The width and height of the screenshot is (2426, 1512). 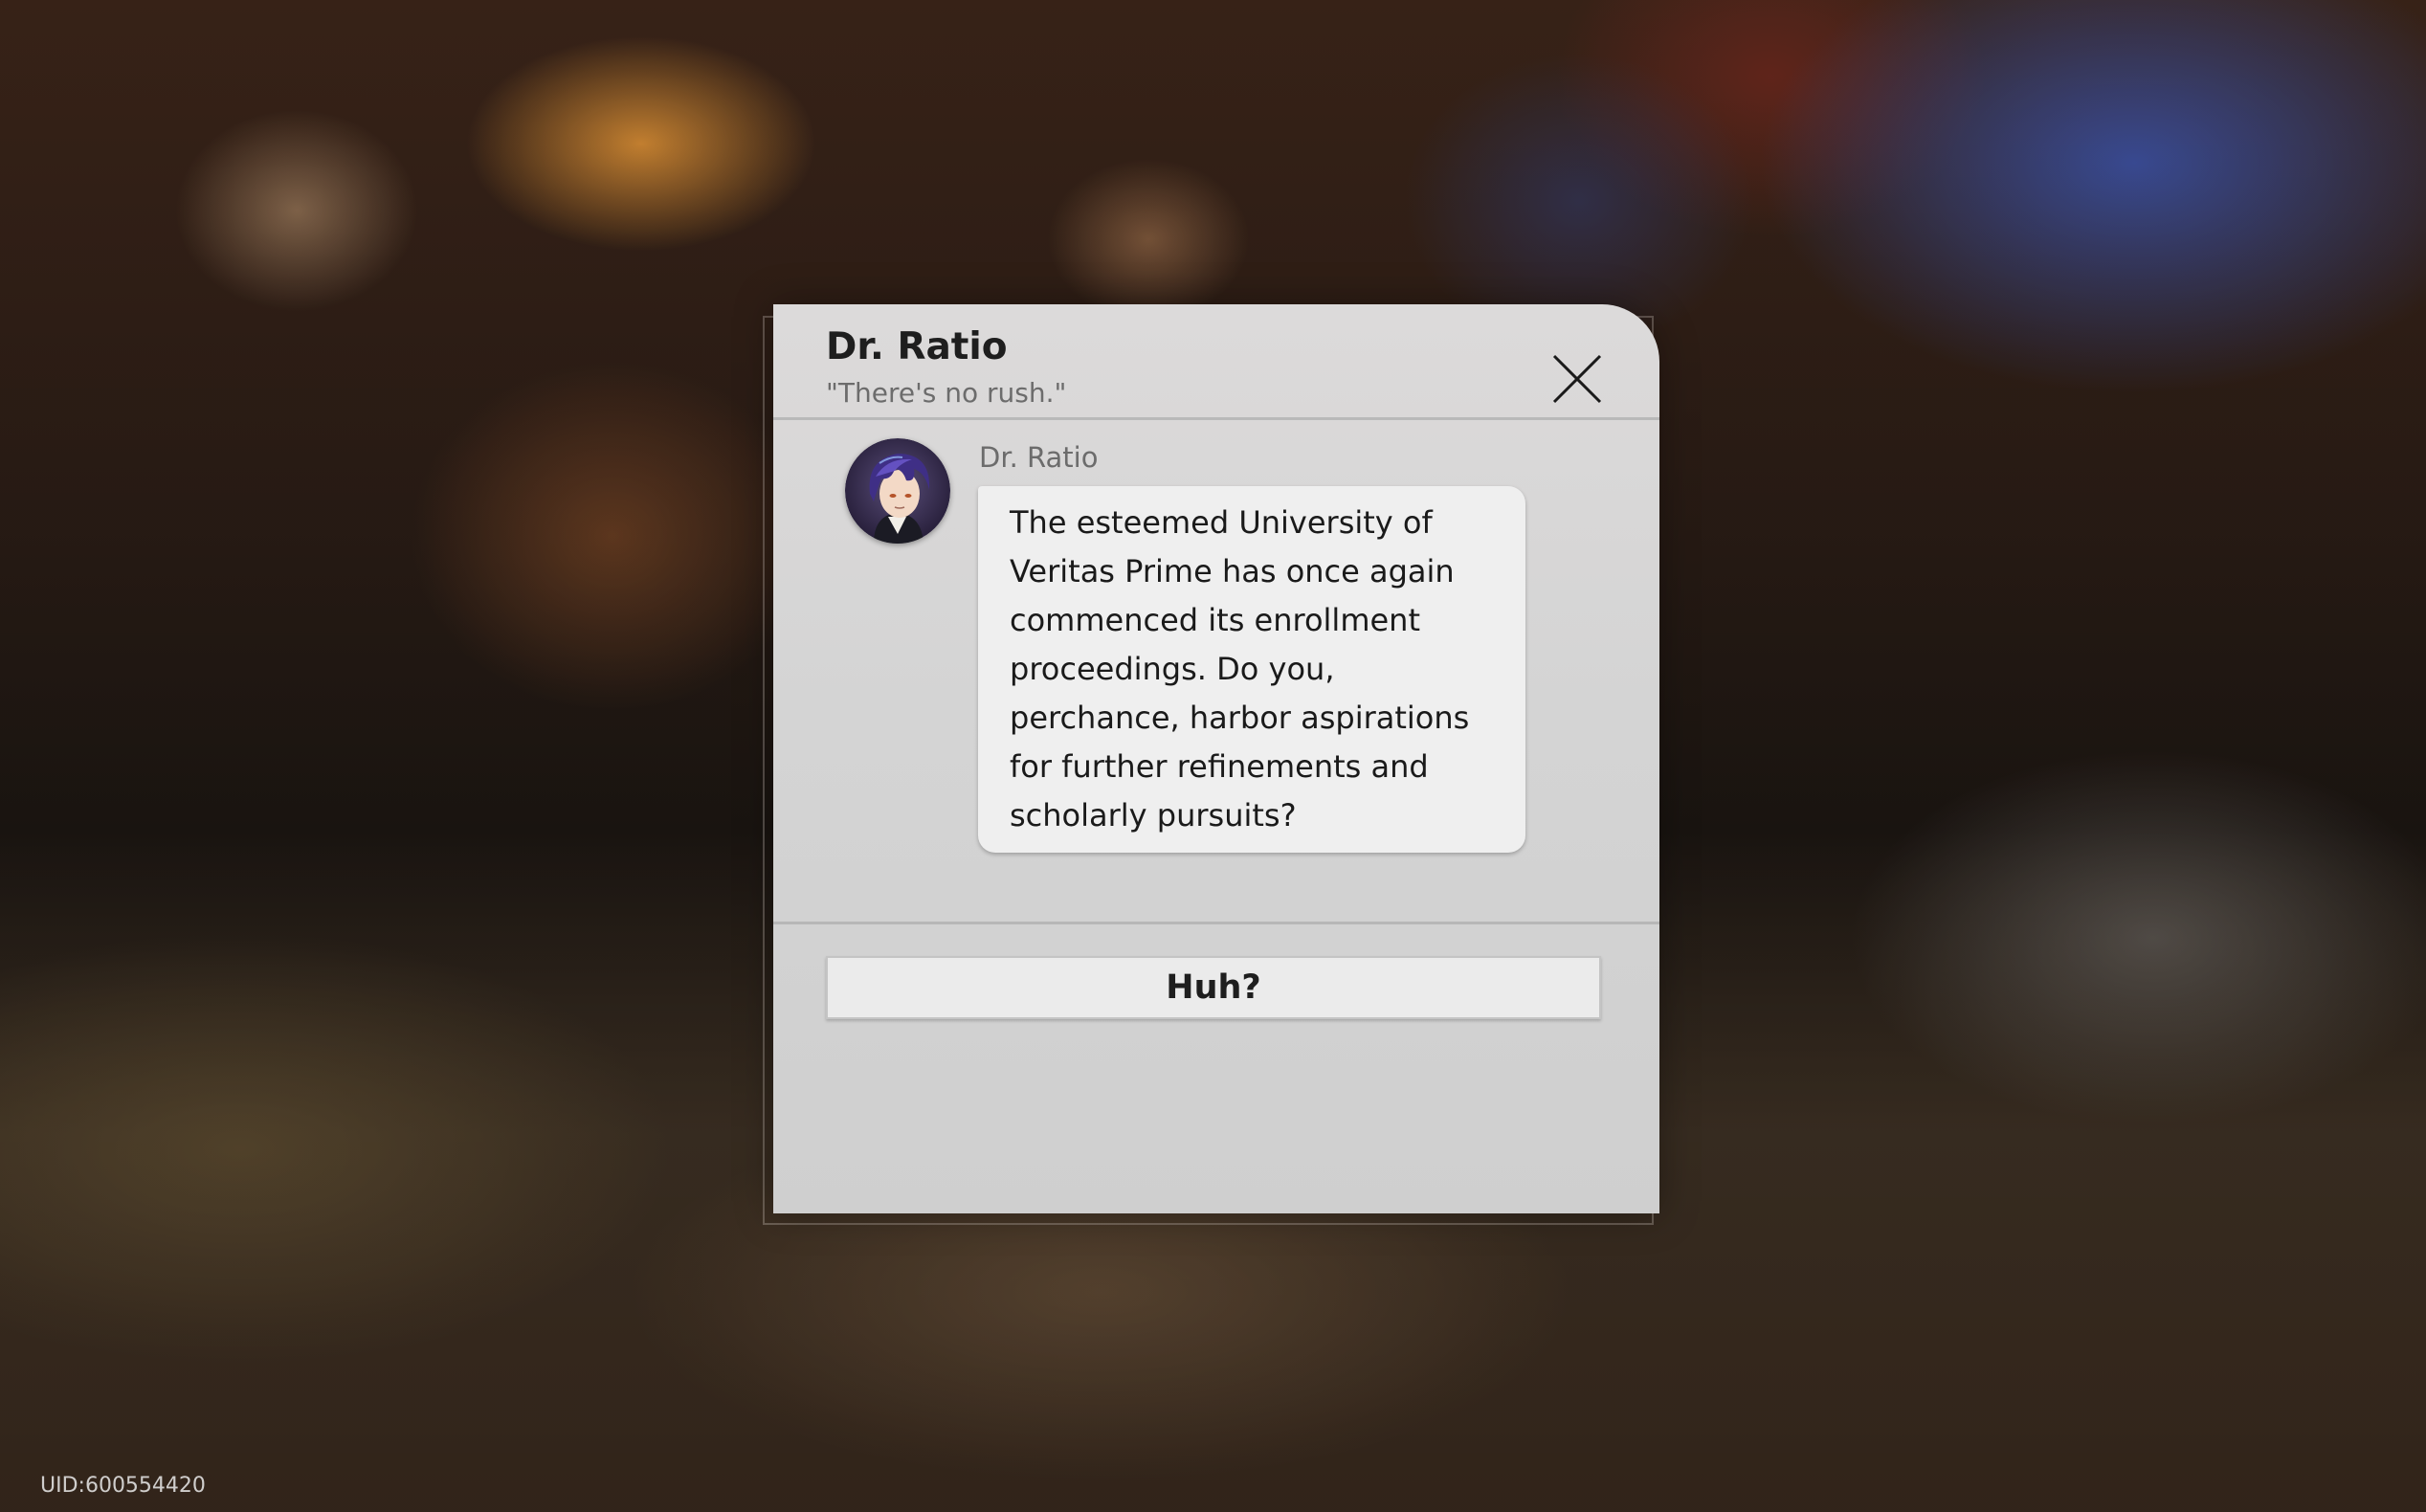 What do you see at coordinates (1216, 362) in the screenshot?
I see `dialog-header: Dr. Ratio "There's no rush."` at bounding box center [1216, 362].